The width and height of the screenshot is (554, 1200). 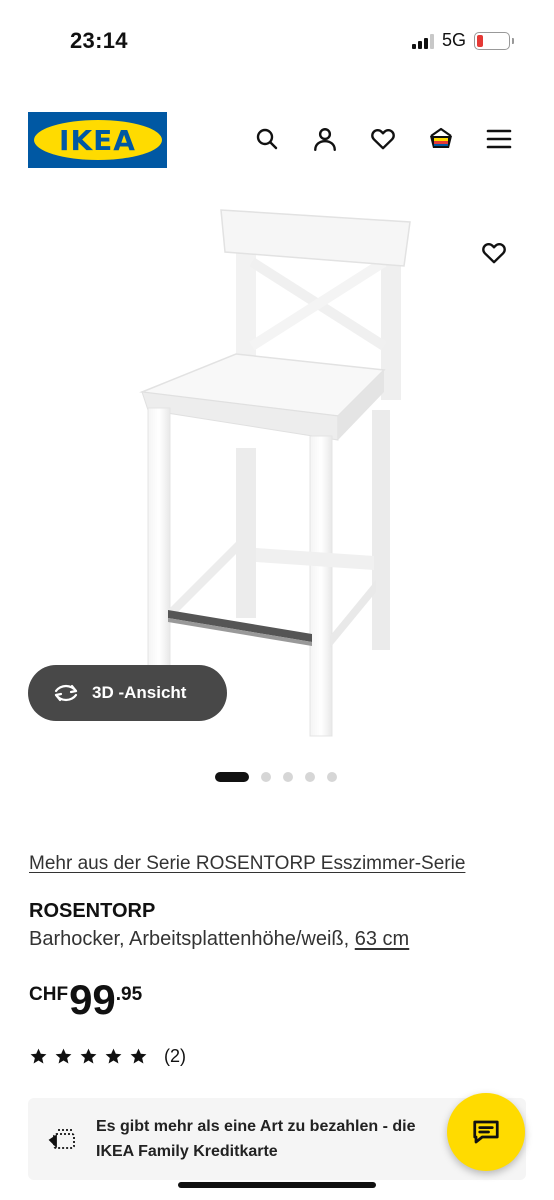 I want to click on price-decimal: .95, so click(x=129, y=994).